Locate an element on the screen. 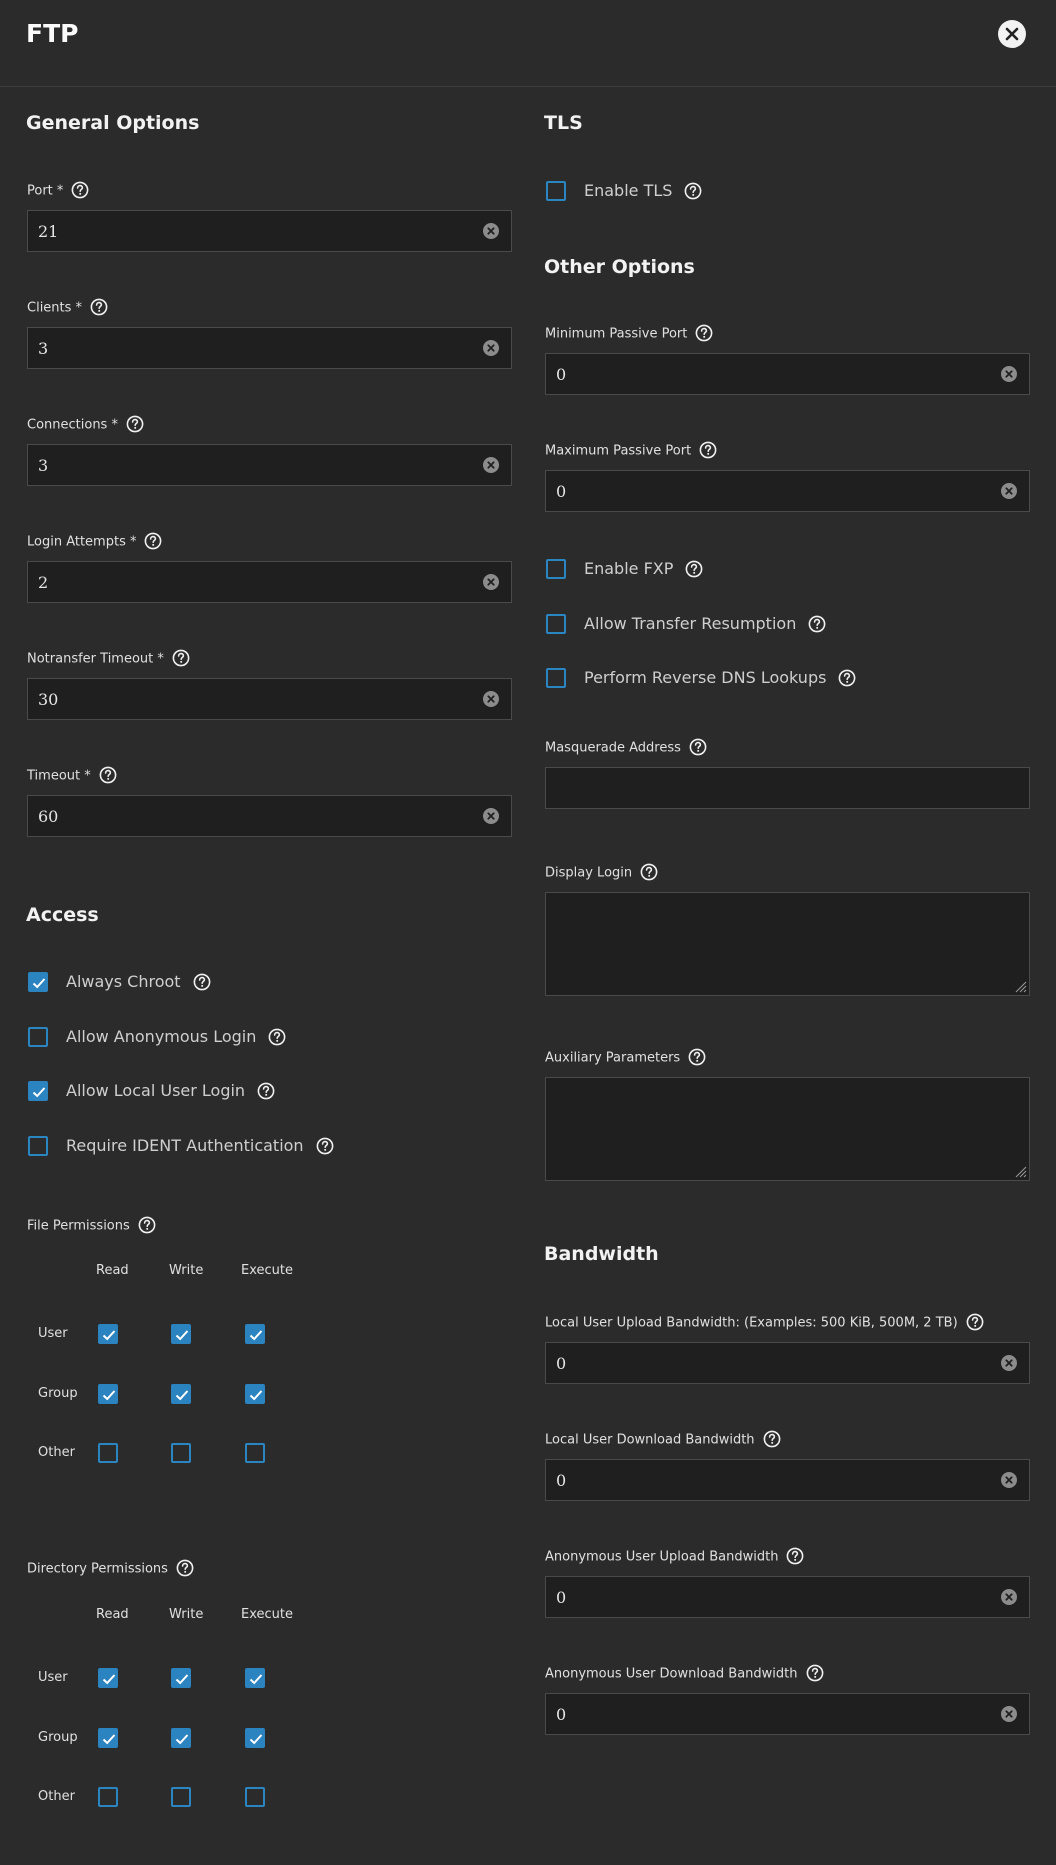 Image resolution: width=1056 pixels, height=1865 pixels. port-input: 21 is located at coordinates (269, 231).